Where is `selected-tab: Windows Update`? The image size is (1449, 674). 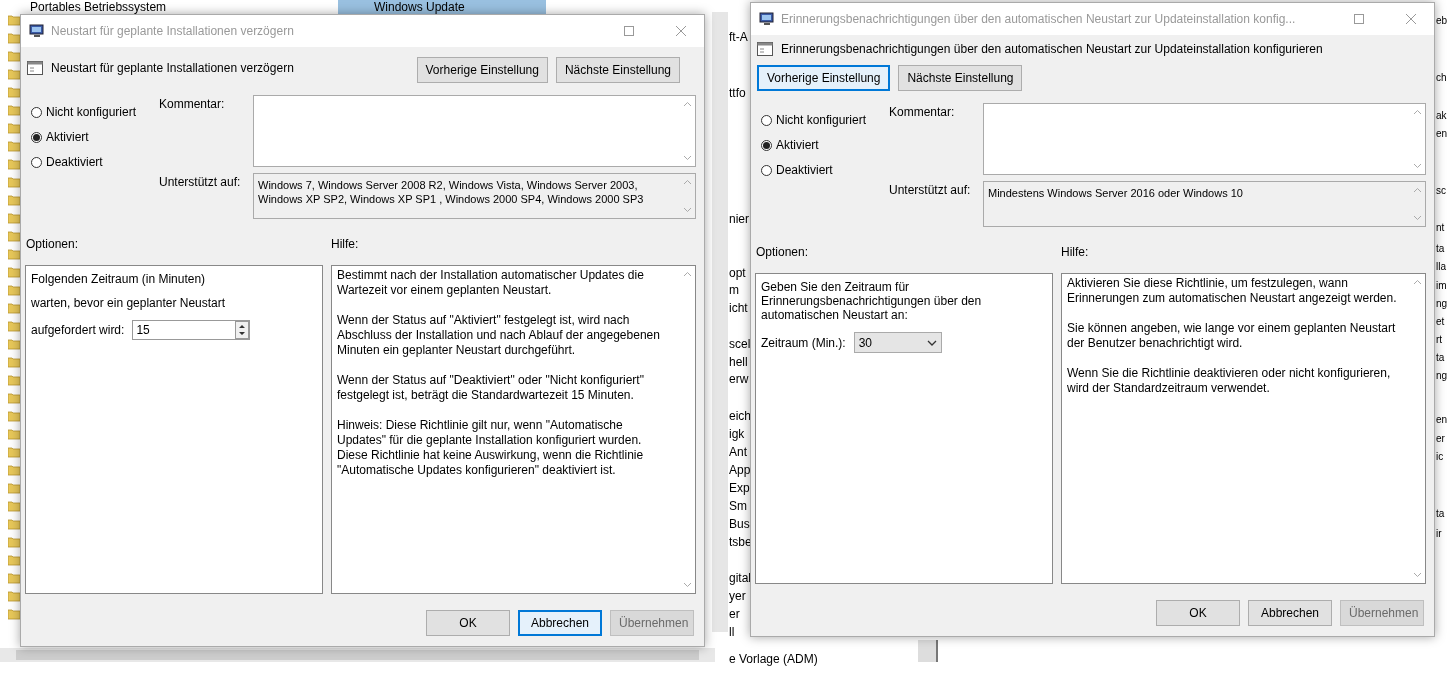
selected-tab: Windows Update is located at coordinates (442, 7).